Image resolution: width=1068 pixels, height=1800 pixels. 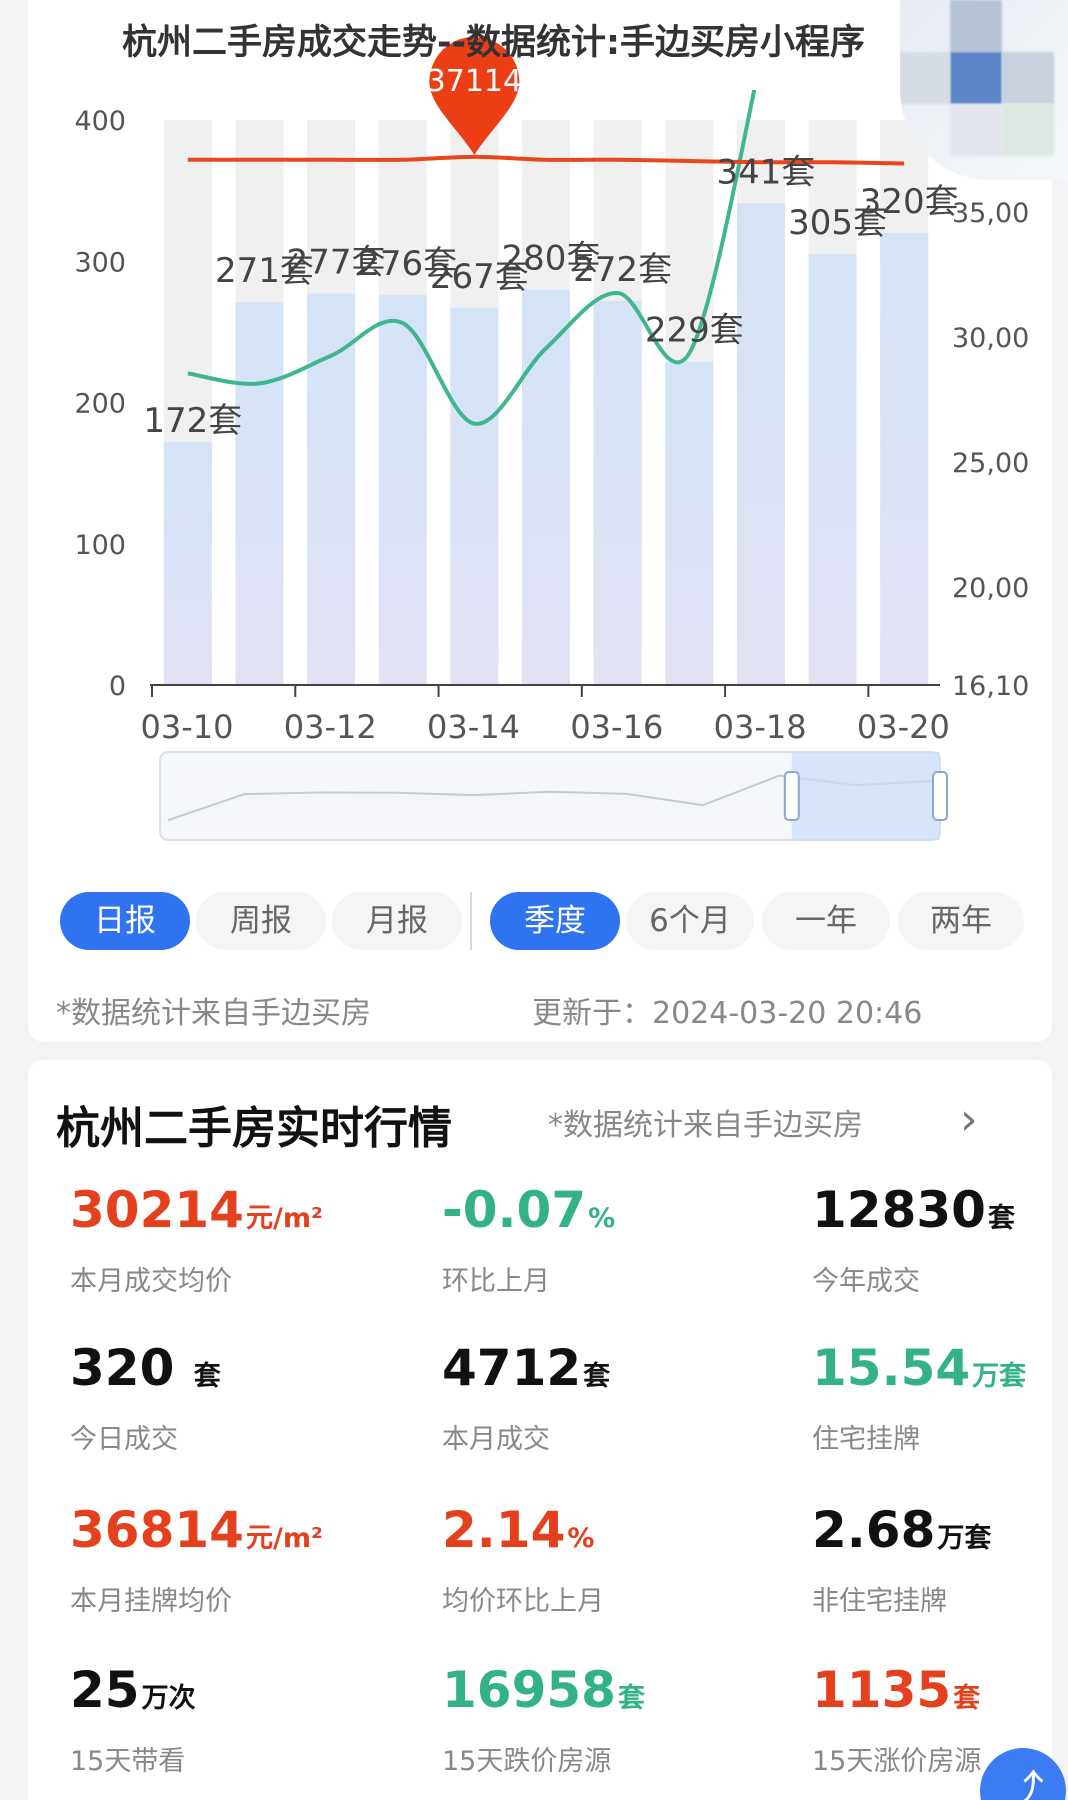 I want to click on metric-value: 320 套, so click(x=145, y=1368).